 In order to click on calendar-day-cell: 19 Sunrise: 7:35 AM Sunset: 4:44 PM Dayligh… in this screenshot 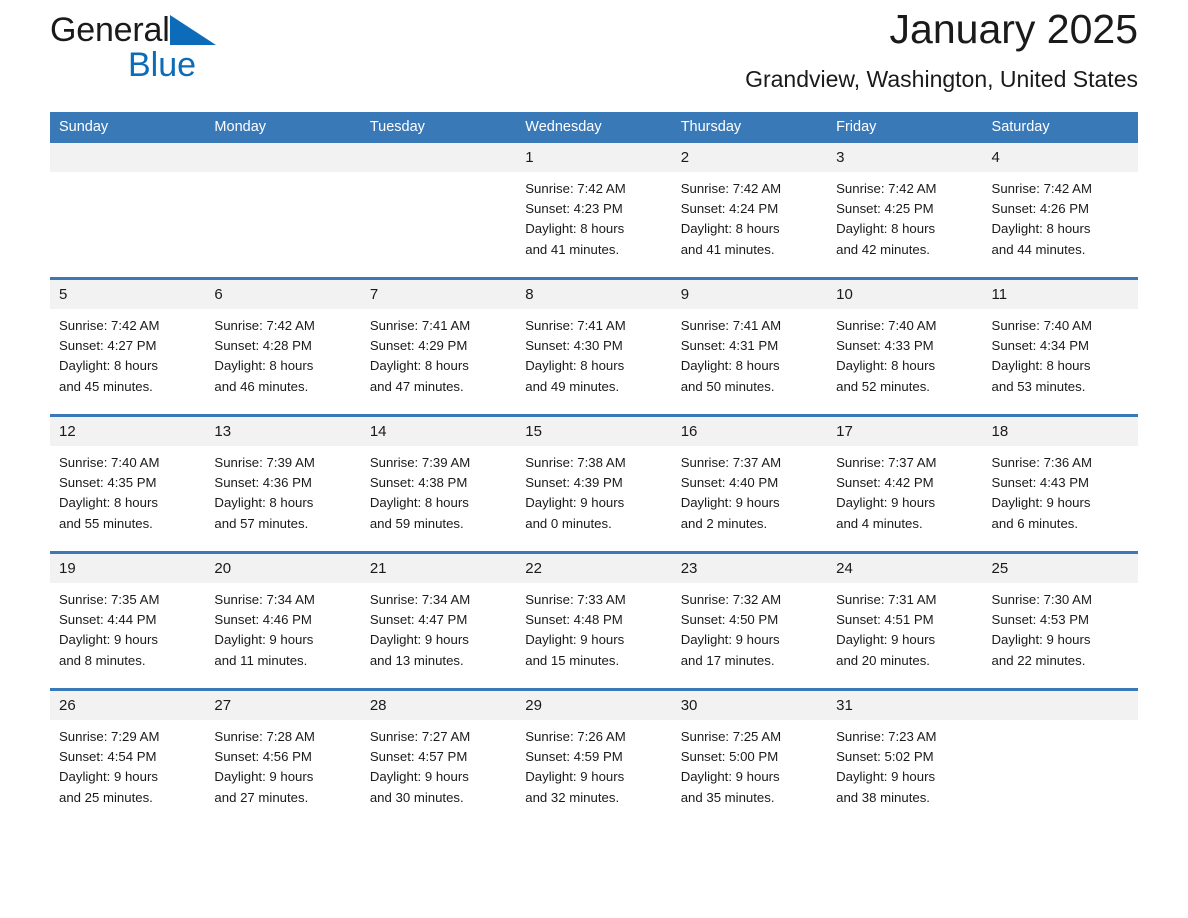, I will do `click(128, 620)`.